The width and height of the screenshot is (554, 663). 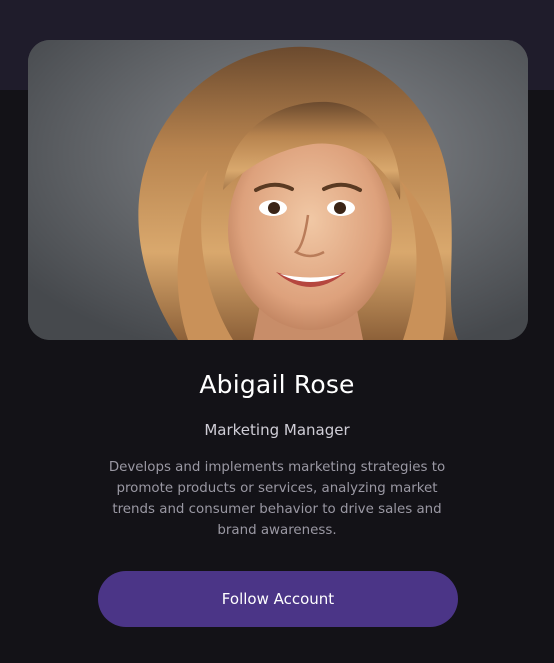 I want to click on profile-role: Marketing Manager, so click(x=277, y=430).